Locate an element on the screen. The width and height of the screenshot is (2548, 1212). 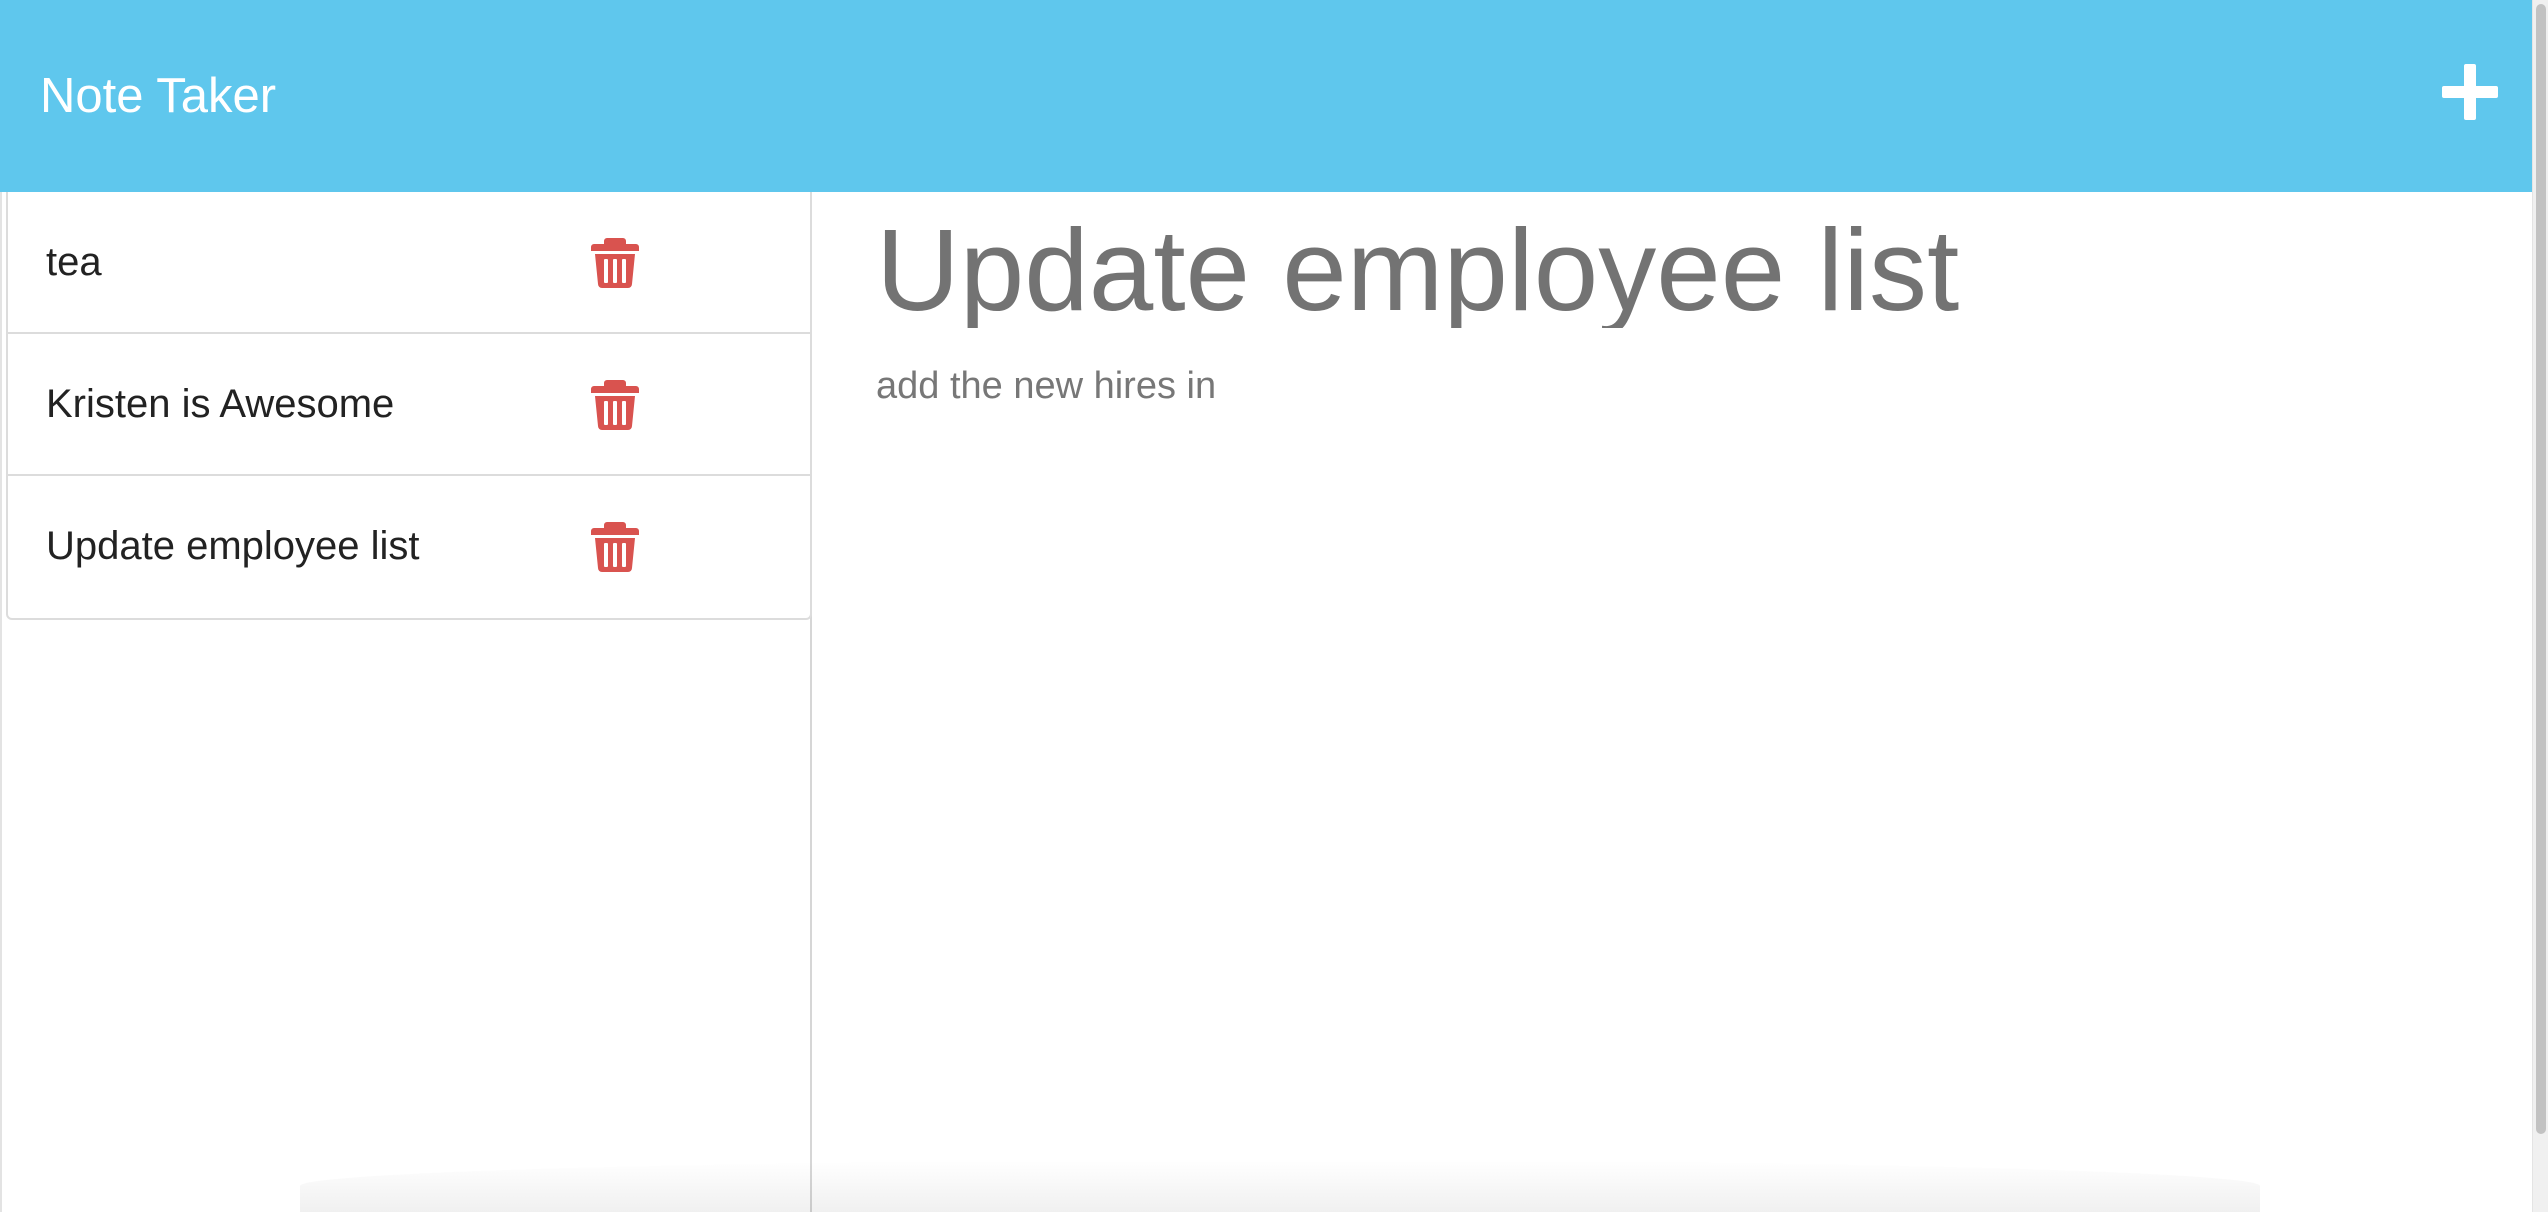
page-scrollbar is located at coordinates (2540, 606).